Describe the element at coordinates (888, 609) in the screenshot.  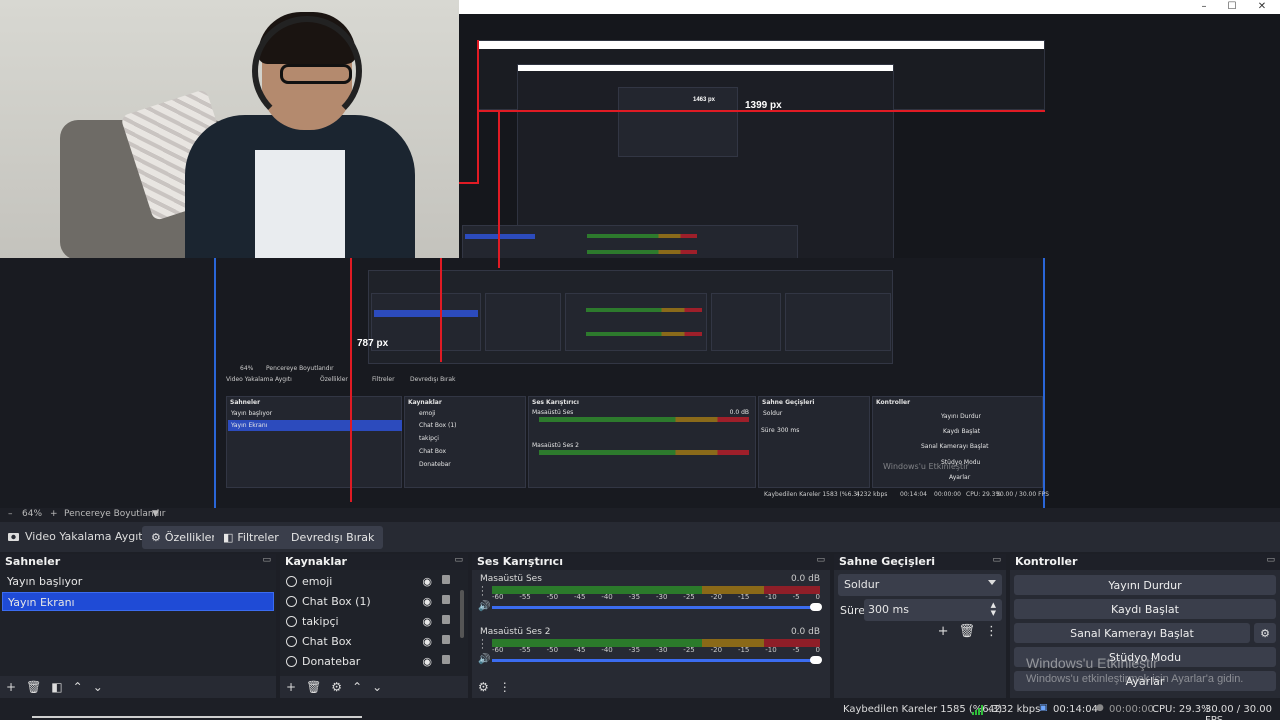
I see `duration-value: 300 ms` at that location.